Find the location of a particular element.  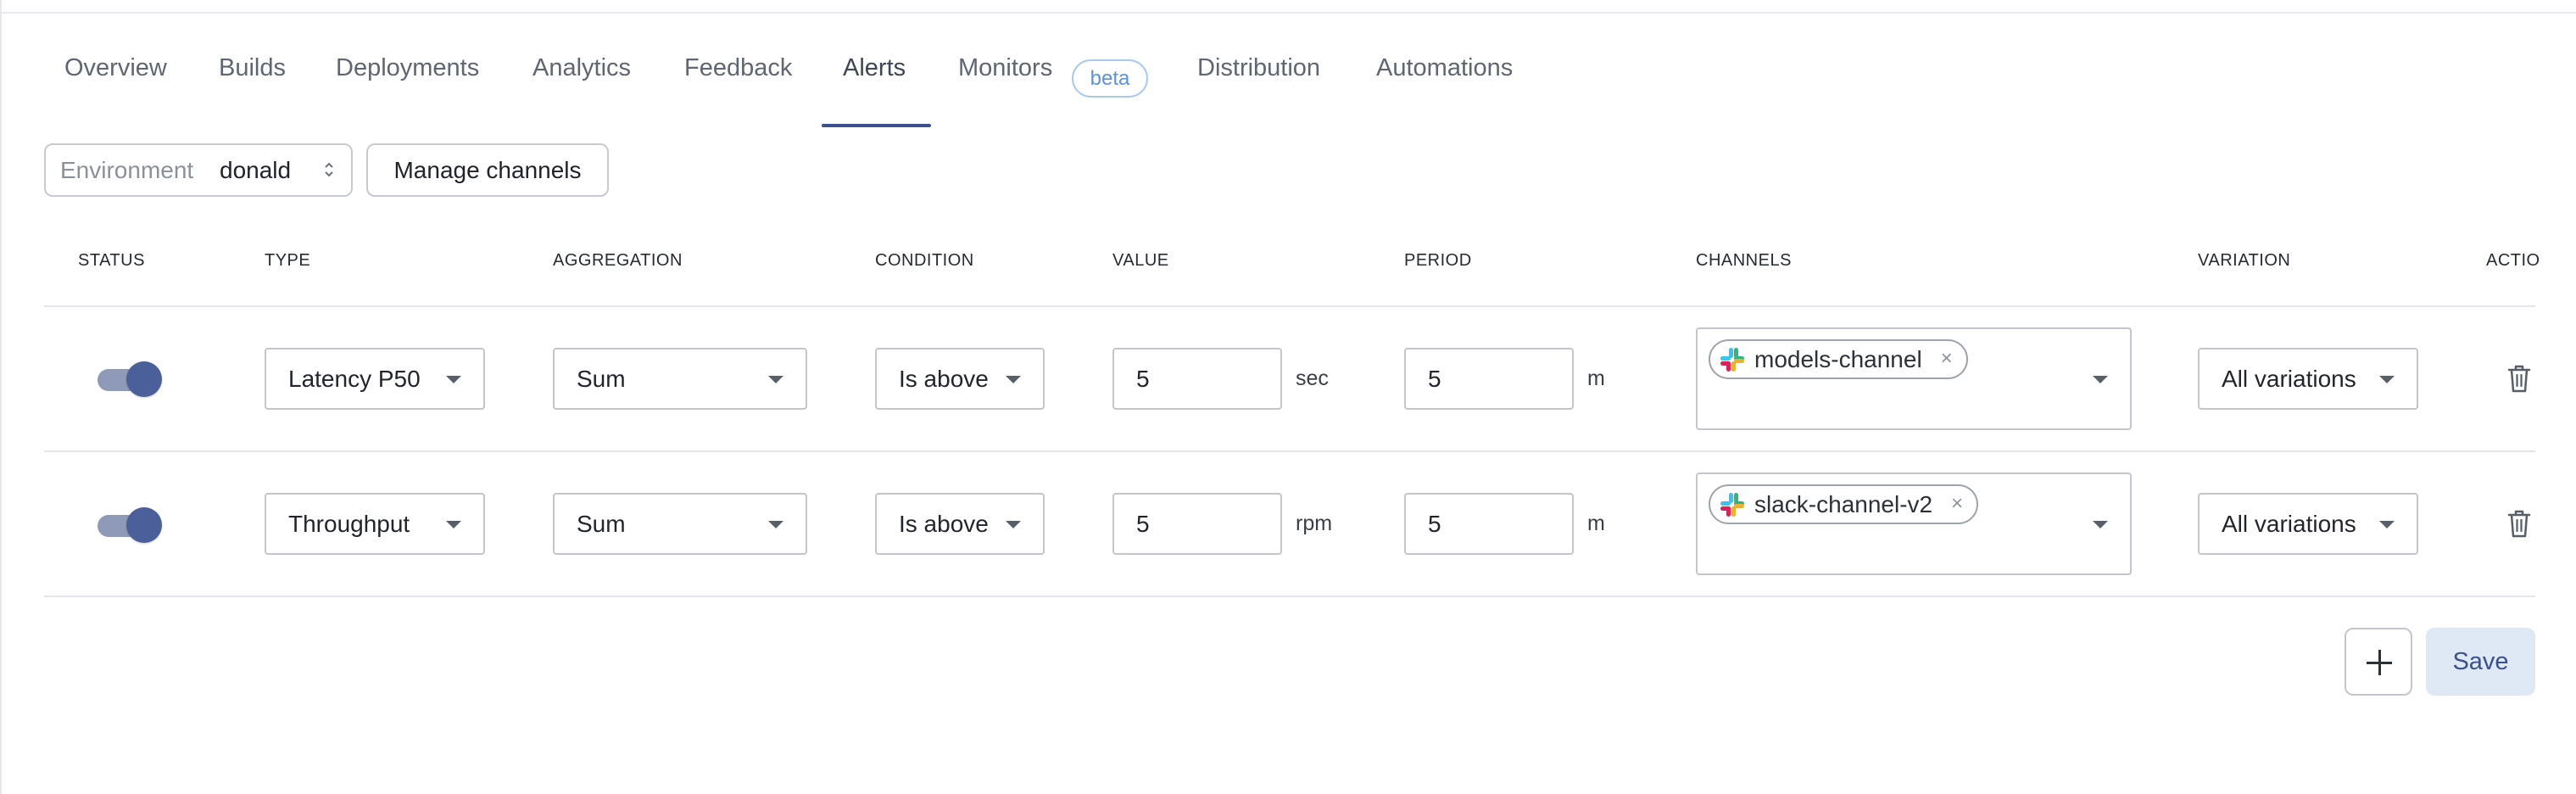

tab-distribution: Distribution is located at coordinates (1258, 64).